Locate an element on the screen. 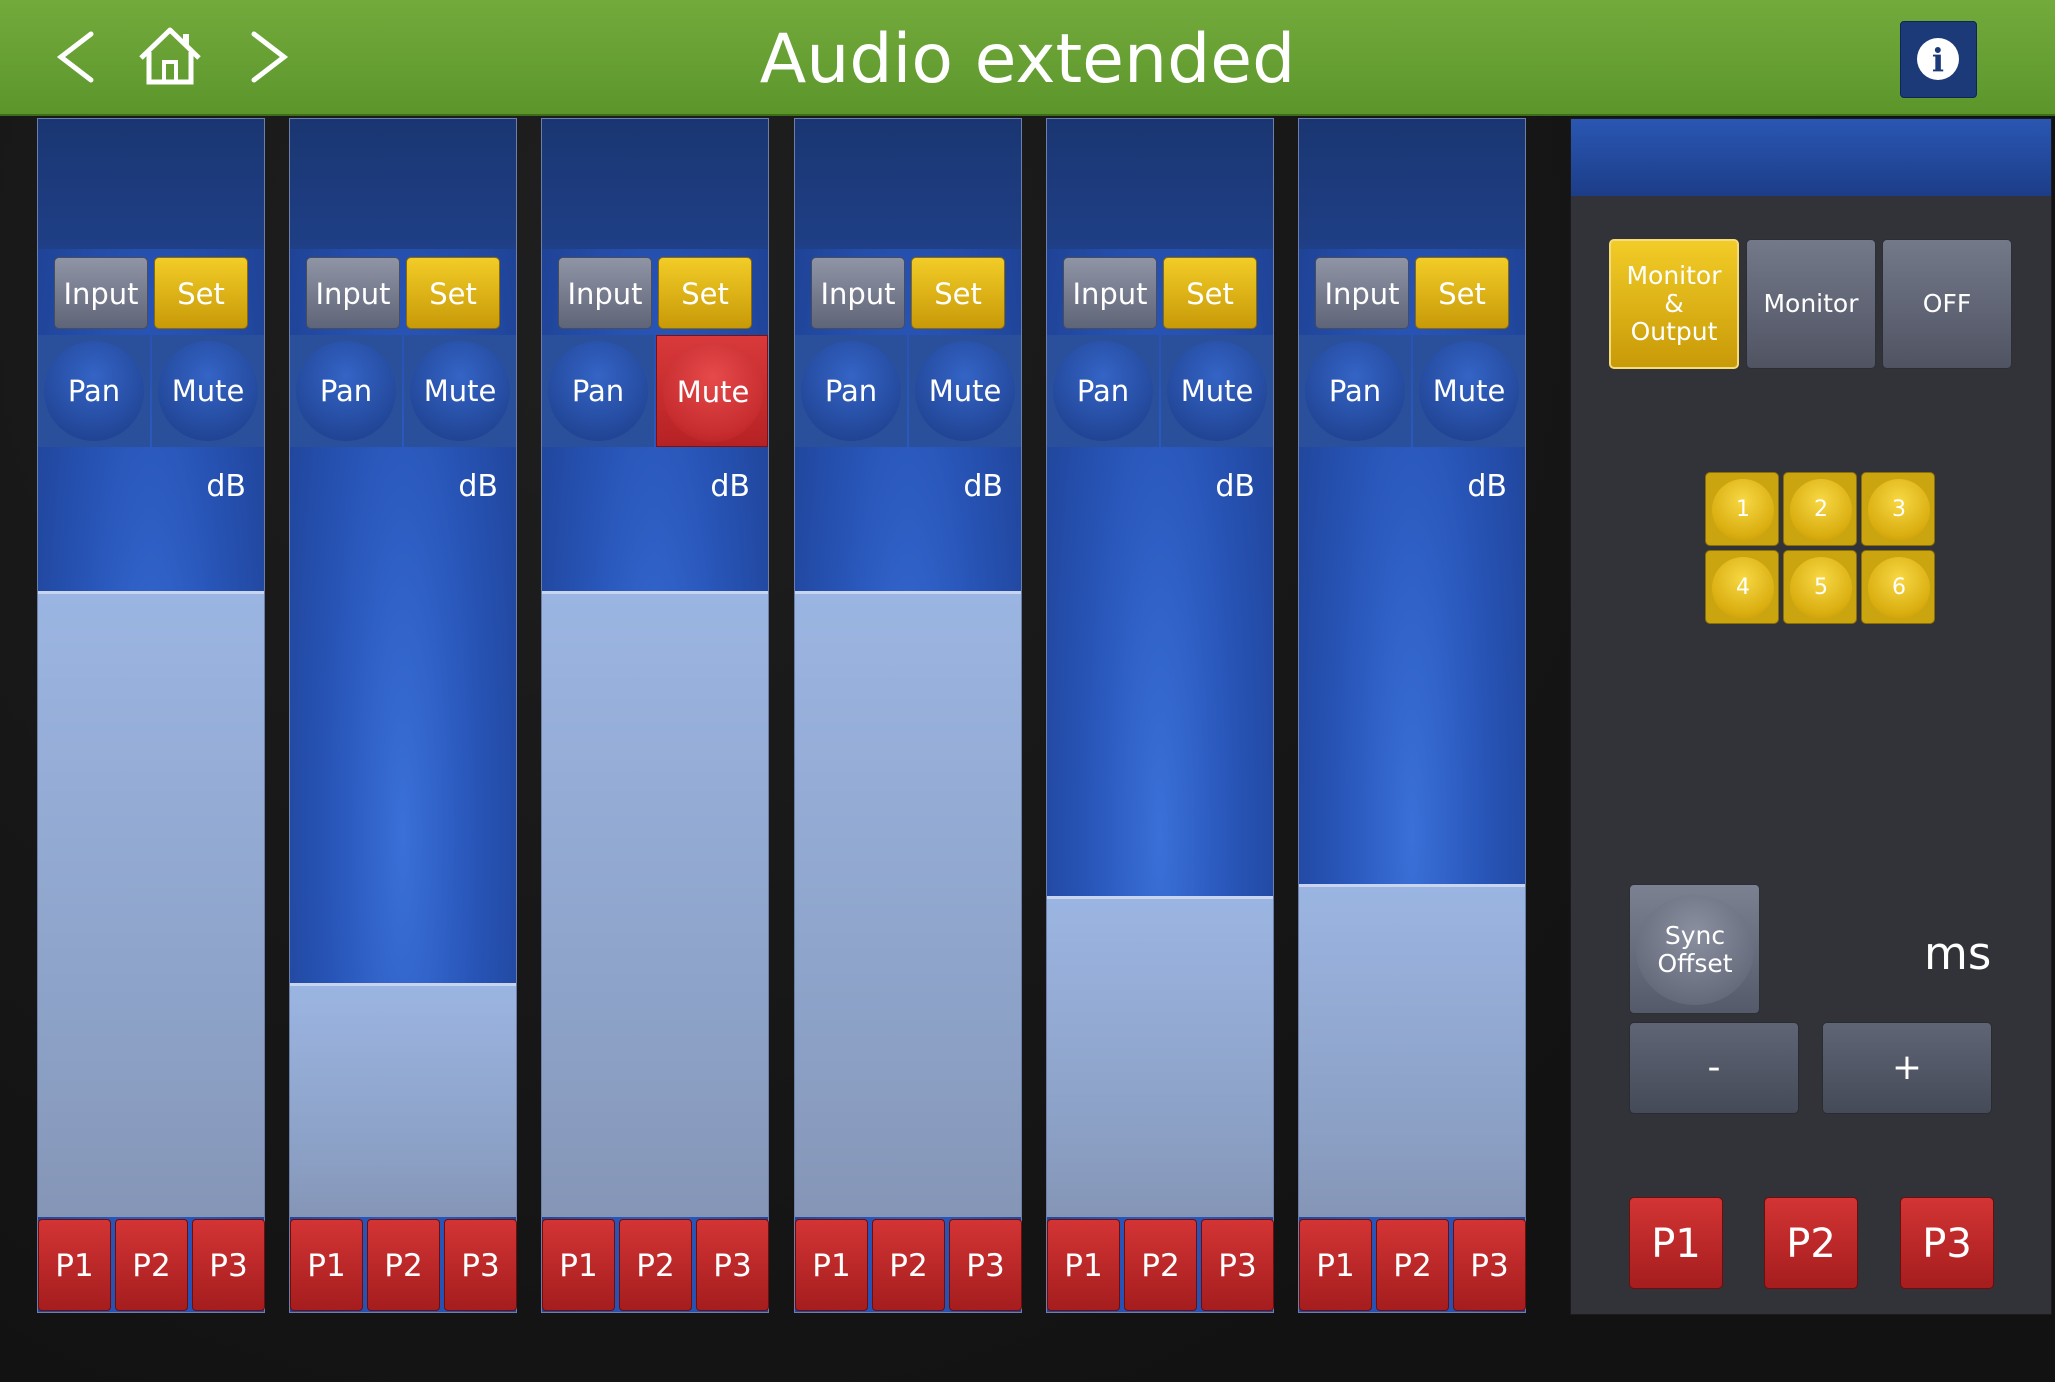 The width and height of the screenshot is (2055, 1382). home-button is located at coordinates (170, 57).